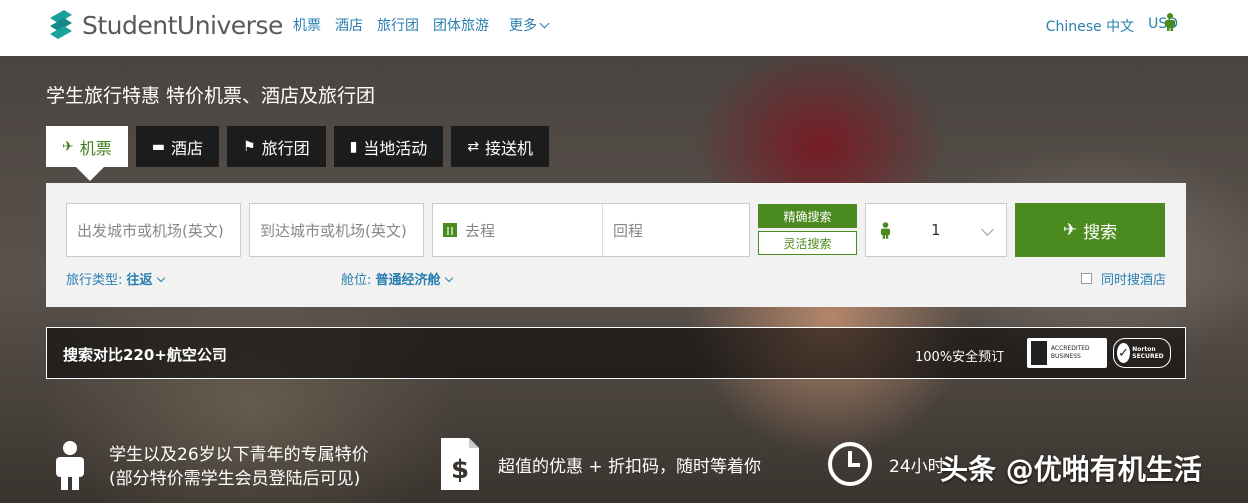 The width and height of the screenshot is (1248, 503). Describe the element at coordinates (94, 280) in the screenshot. I see `trip-type-label: 旅行类型:` at that location.